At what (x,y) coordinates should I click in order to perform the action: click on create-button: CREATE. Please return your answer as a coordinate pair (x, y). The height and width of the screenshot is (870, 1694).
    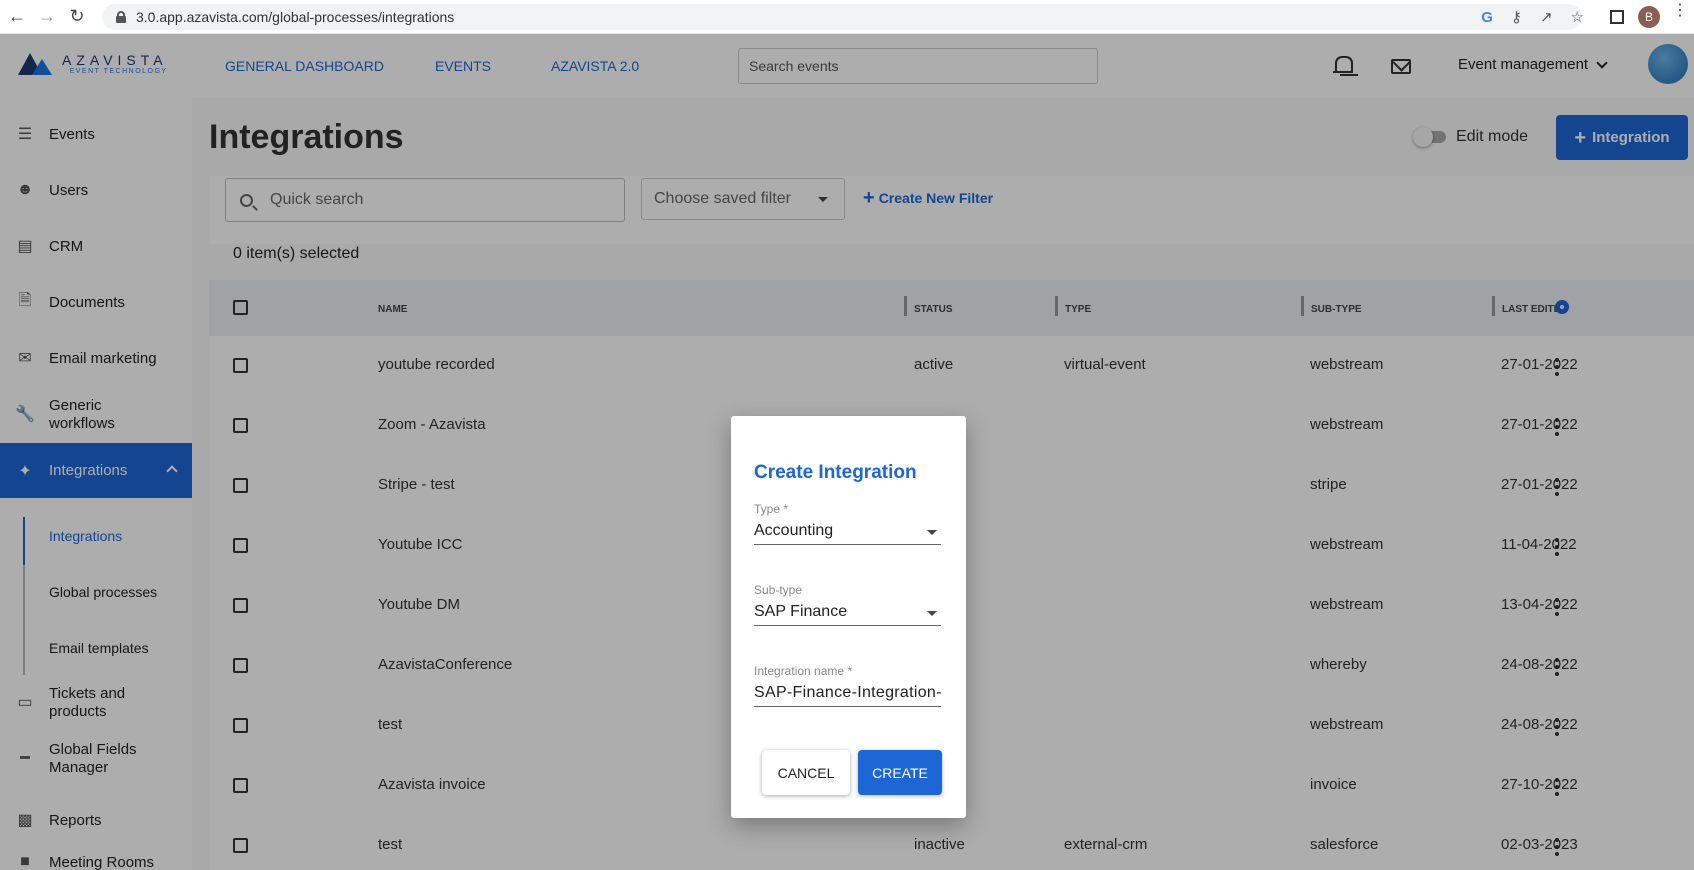
    Looking at the image, I should click on (900, 772).